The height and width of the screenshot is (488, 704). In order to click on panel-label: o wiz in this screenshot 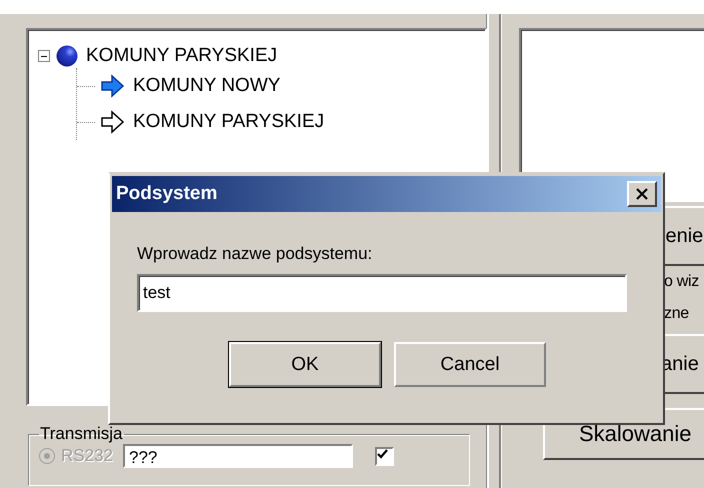, I will do `click(681, 282)`.